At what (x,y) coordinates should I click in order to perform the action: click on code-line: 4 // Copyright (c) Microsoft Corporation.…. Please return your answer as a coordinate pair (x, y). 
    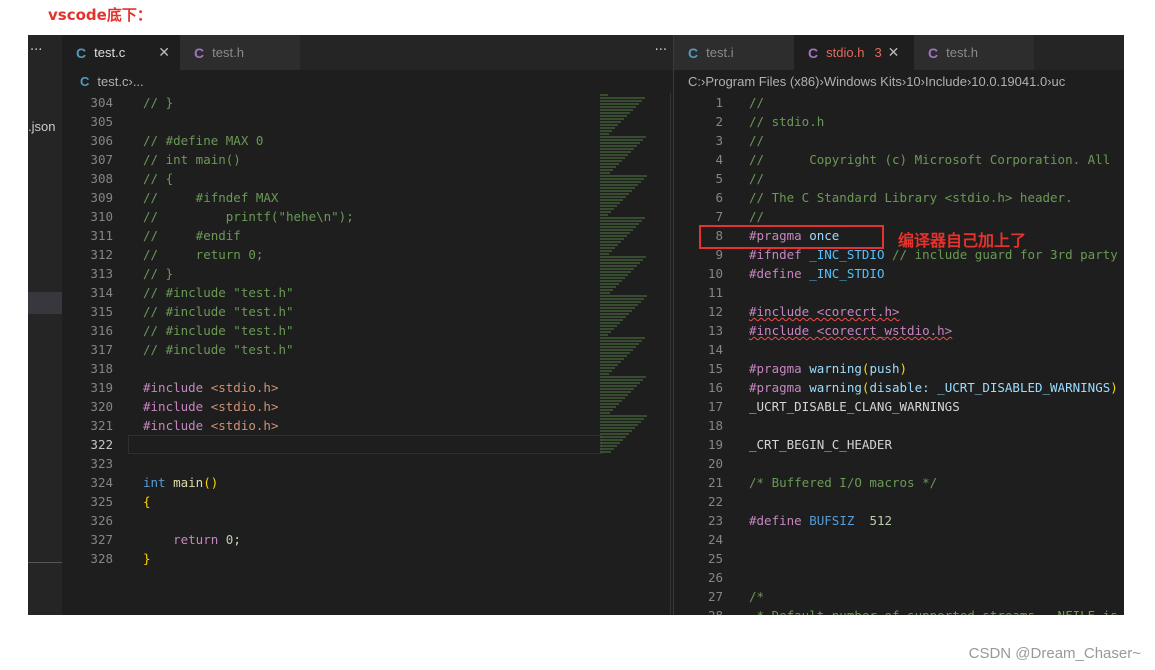
    Looking at the image, I should click on (899, 159).